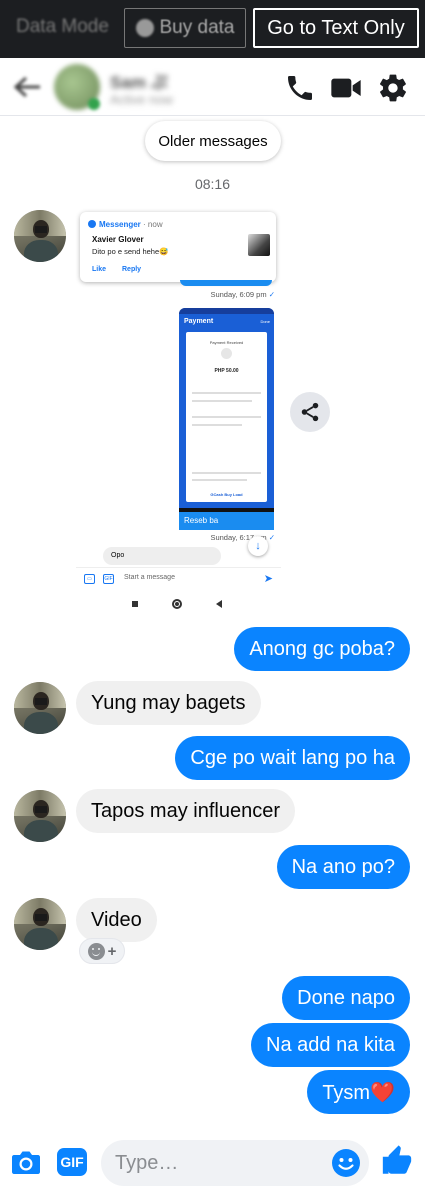  Describe the element at coordinates (92, 224) in the screenshot. I see `messenger-icon` at that location.